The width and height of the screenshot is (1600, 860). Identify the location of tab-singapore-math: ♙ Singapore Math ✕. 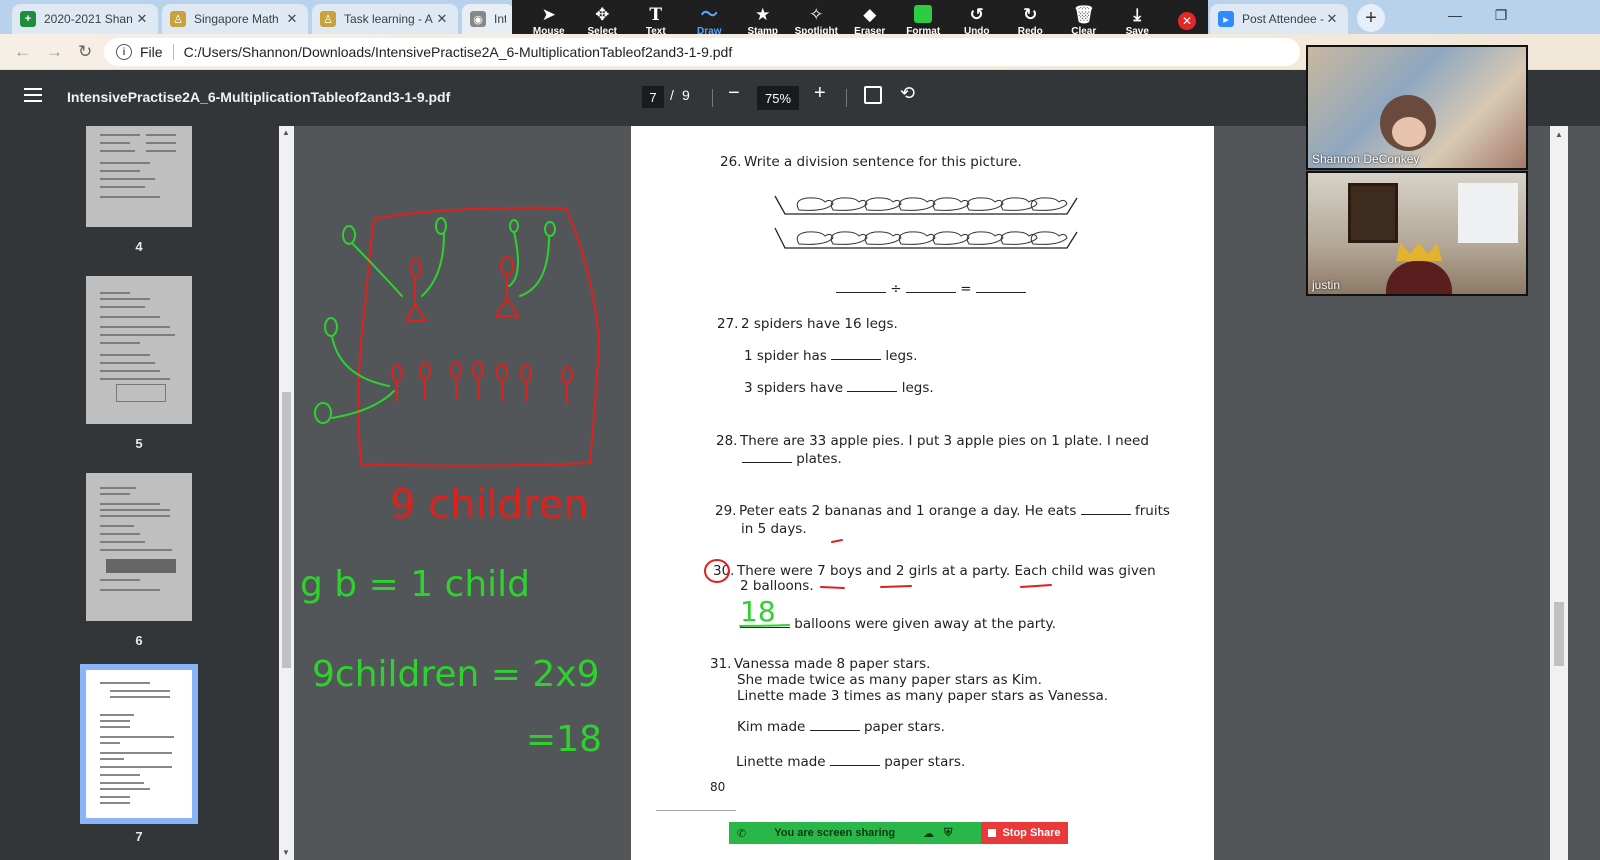
(235, 19).